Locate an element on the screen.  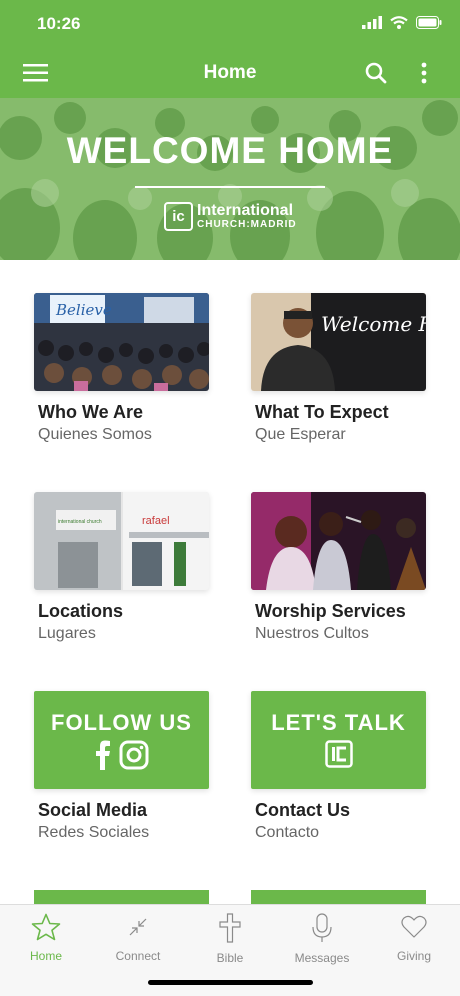
card-who-we-are: Believe Who We Are Quienes Somos is located at coordinates (121, 368).